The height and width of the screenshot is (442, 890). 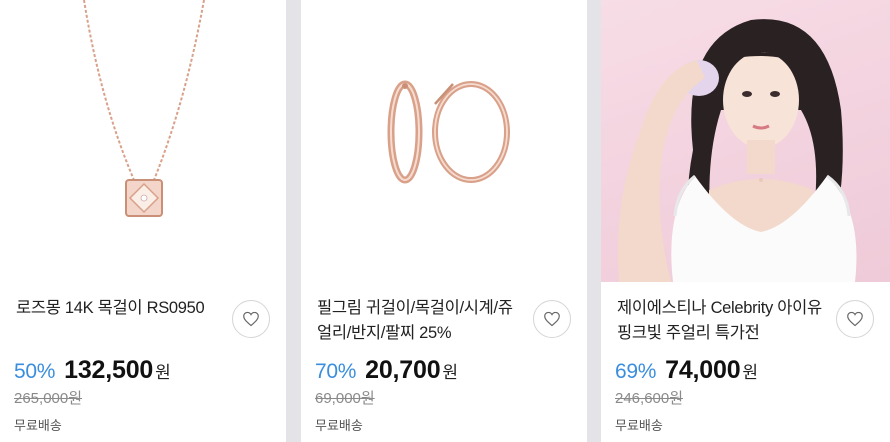 What do you see at coordinates (35, 371) in the screenshot?
I see `discount-rate: 50%` at bounding box center [35, 371].